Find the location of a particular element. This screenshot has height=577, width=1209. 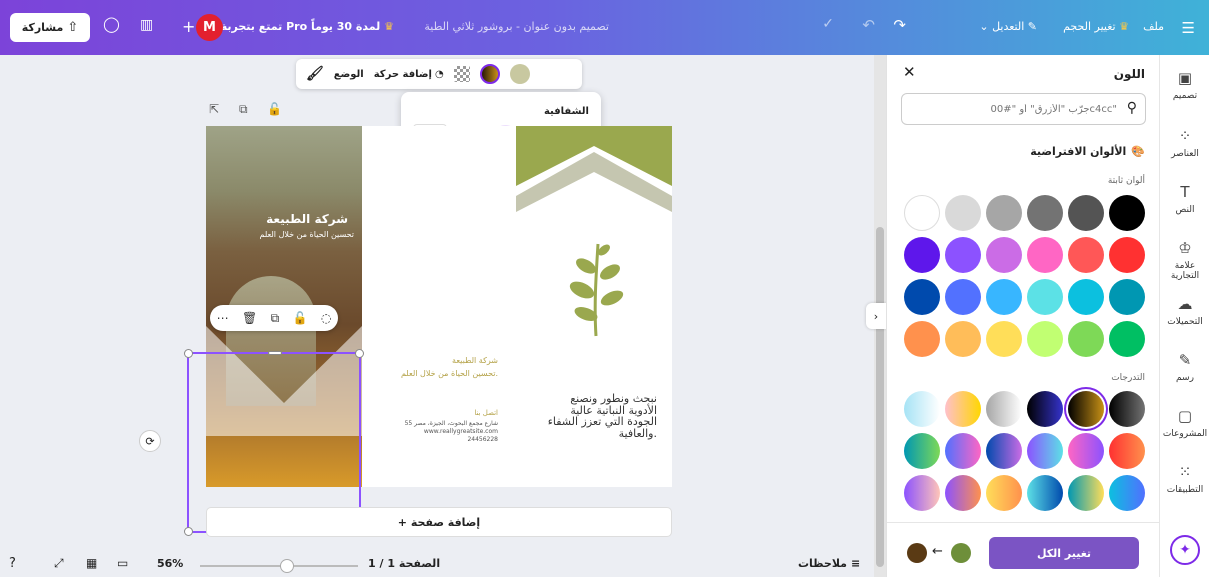

avatar: M is located at coordinates (209, 27).